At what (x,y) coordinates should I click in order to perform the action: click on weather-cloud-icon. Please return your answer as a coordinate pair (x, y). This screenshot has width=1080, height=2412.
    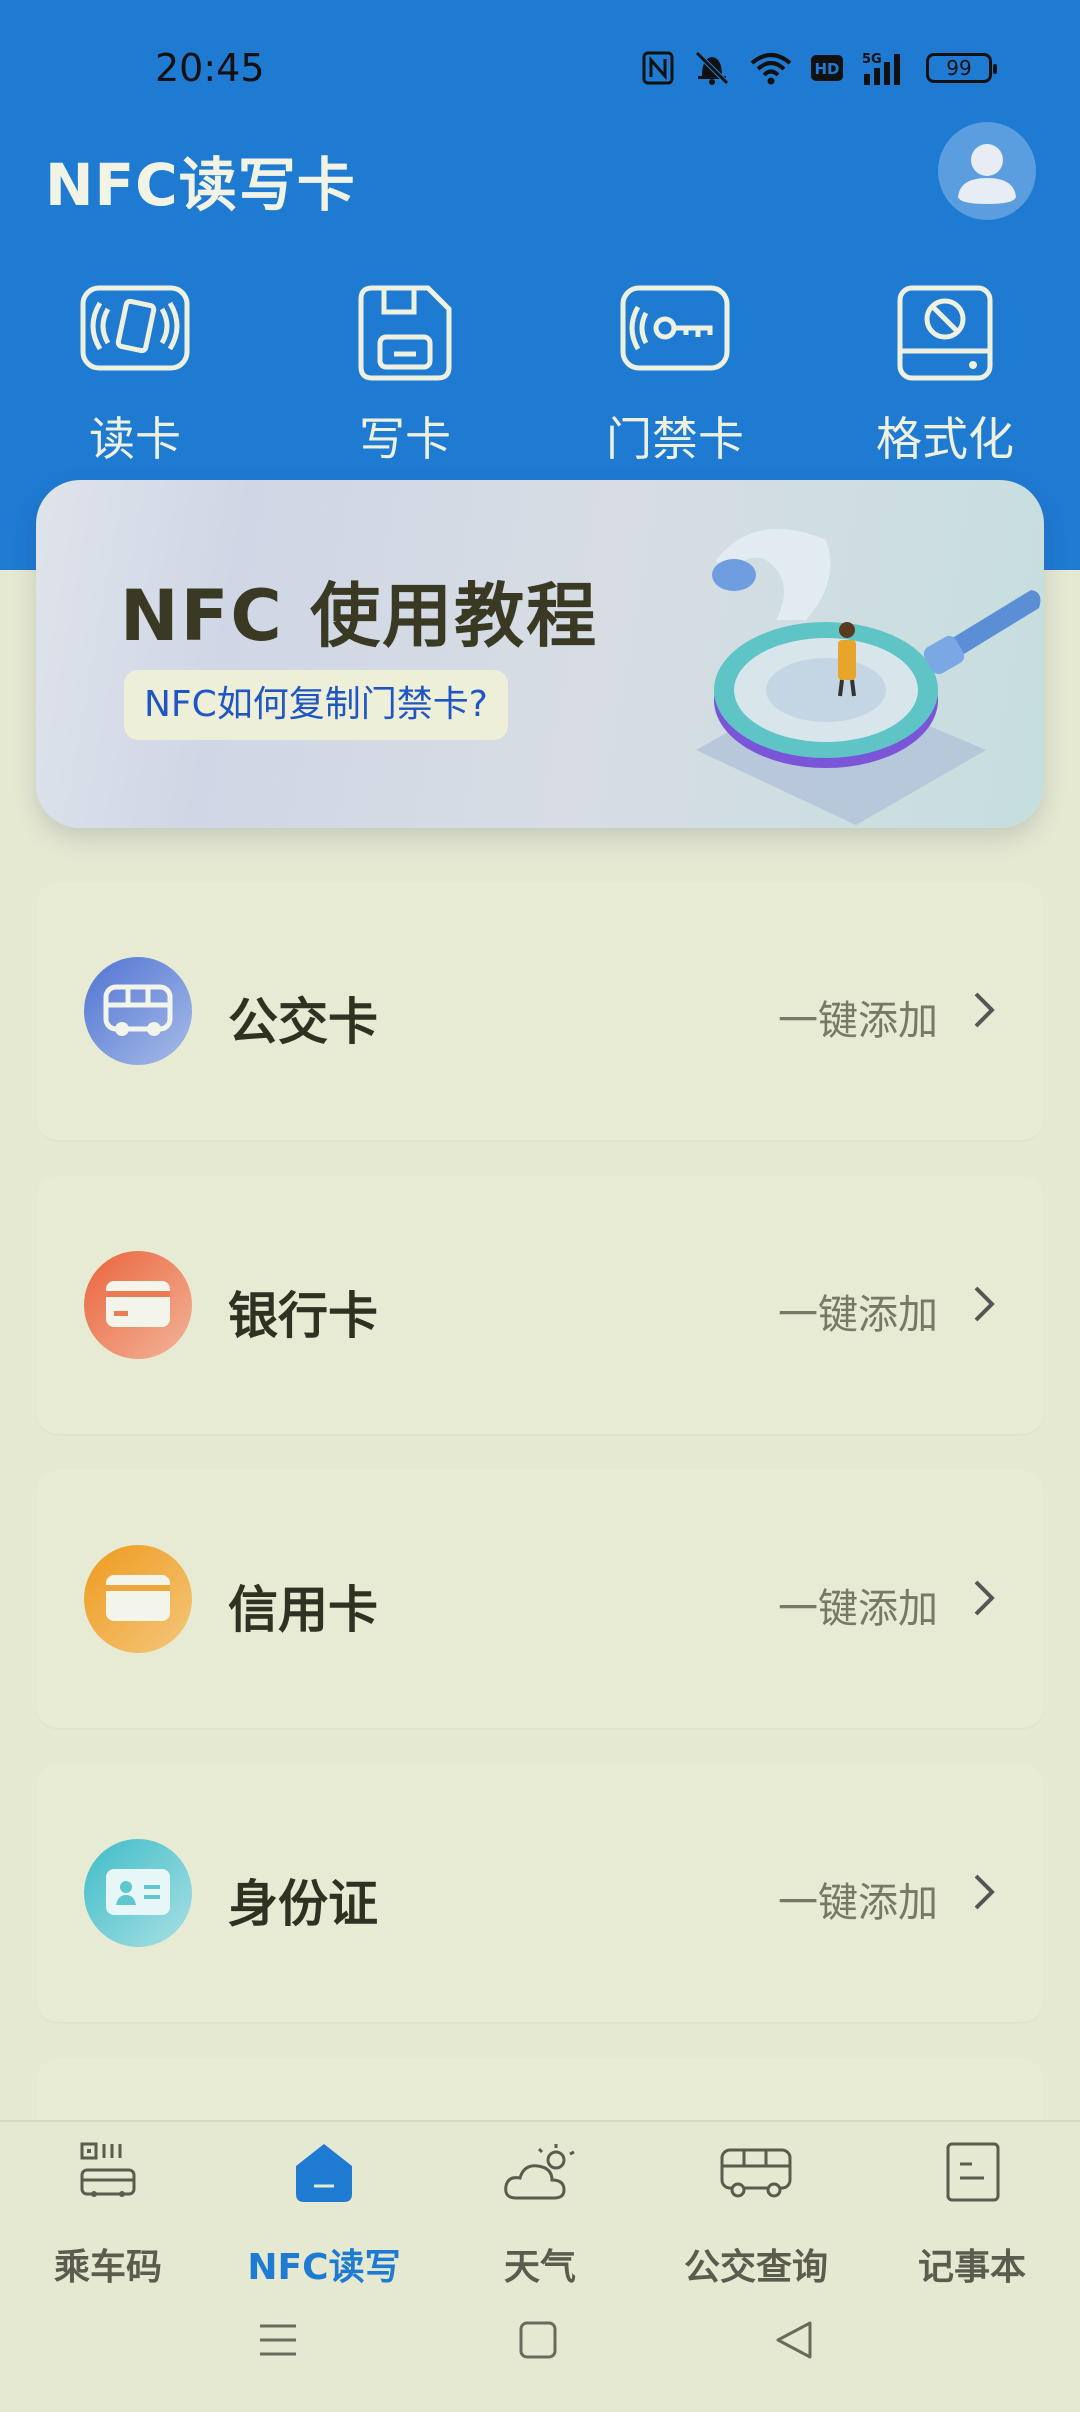
    Looking at the image, I should click on (539, 2172).